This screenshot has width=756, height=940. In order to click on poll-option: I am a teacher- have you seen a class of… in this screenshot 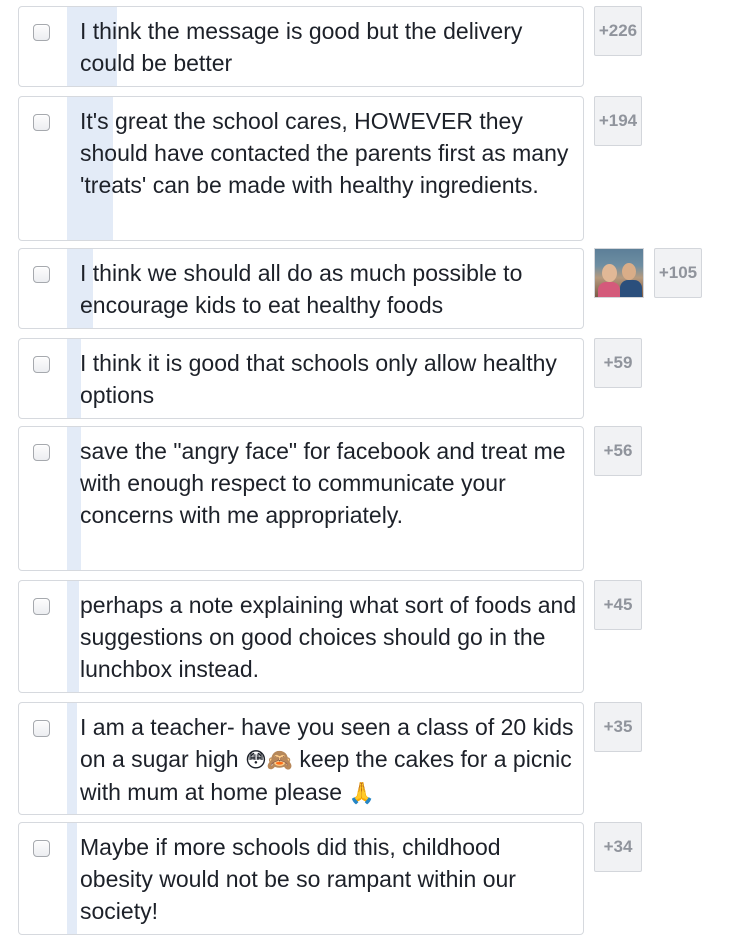, I will do `click(301, 758)`.